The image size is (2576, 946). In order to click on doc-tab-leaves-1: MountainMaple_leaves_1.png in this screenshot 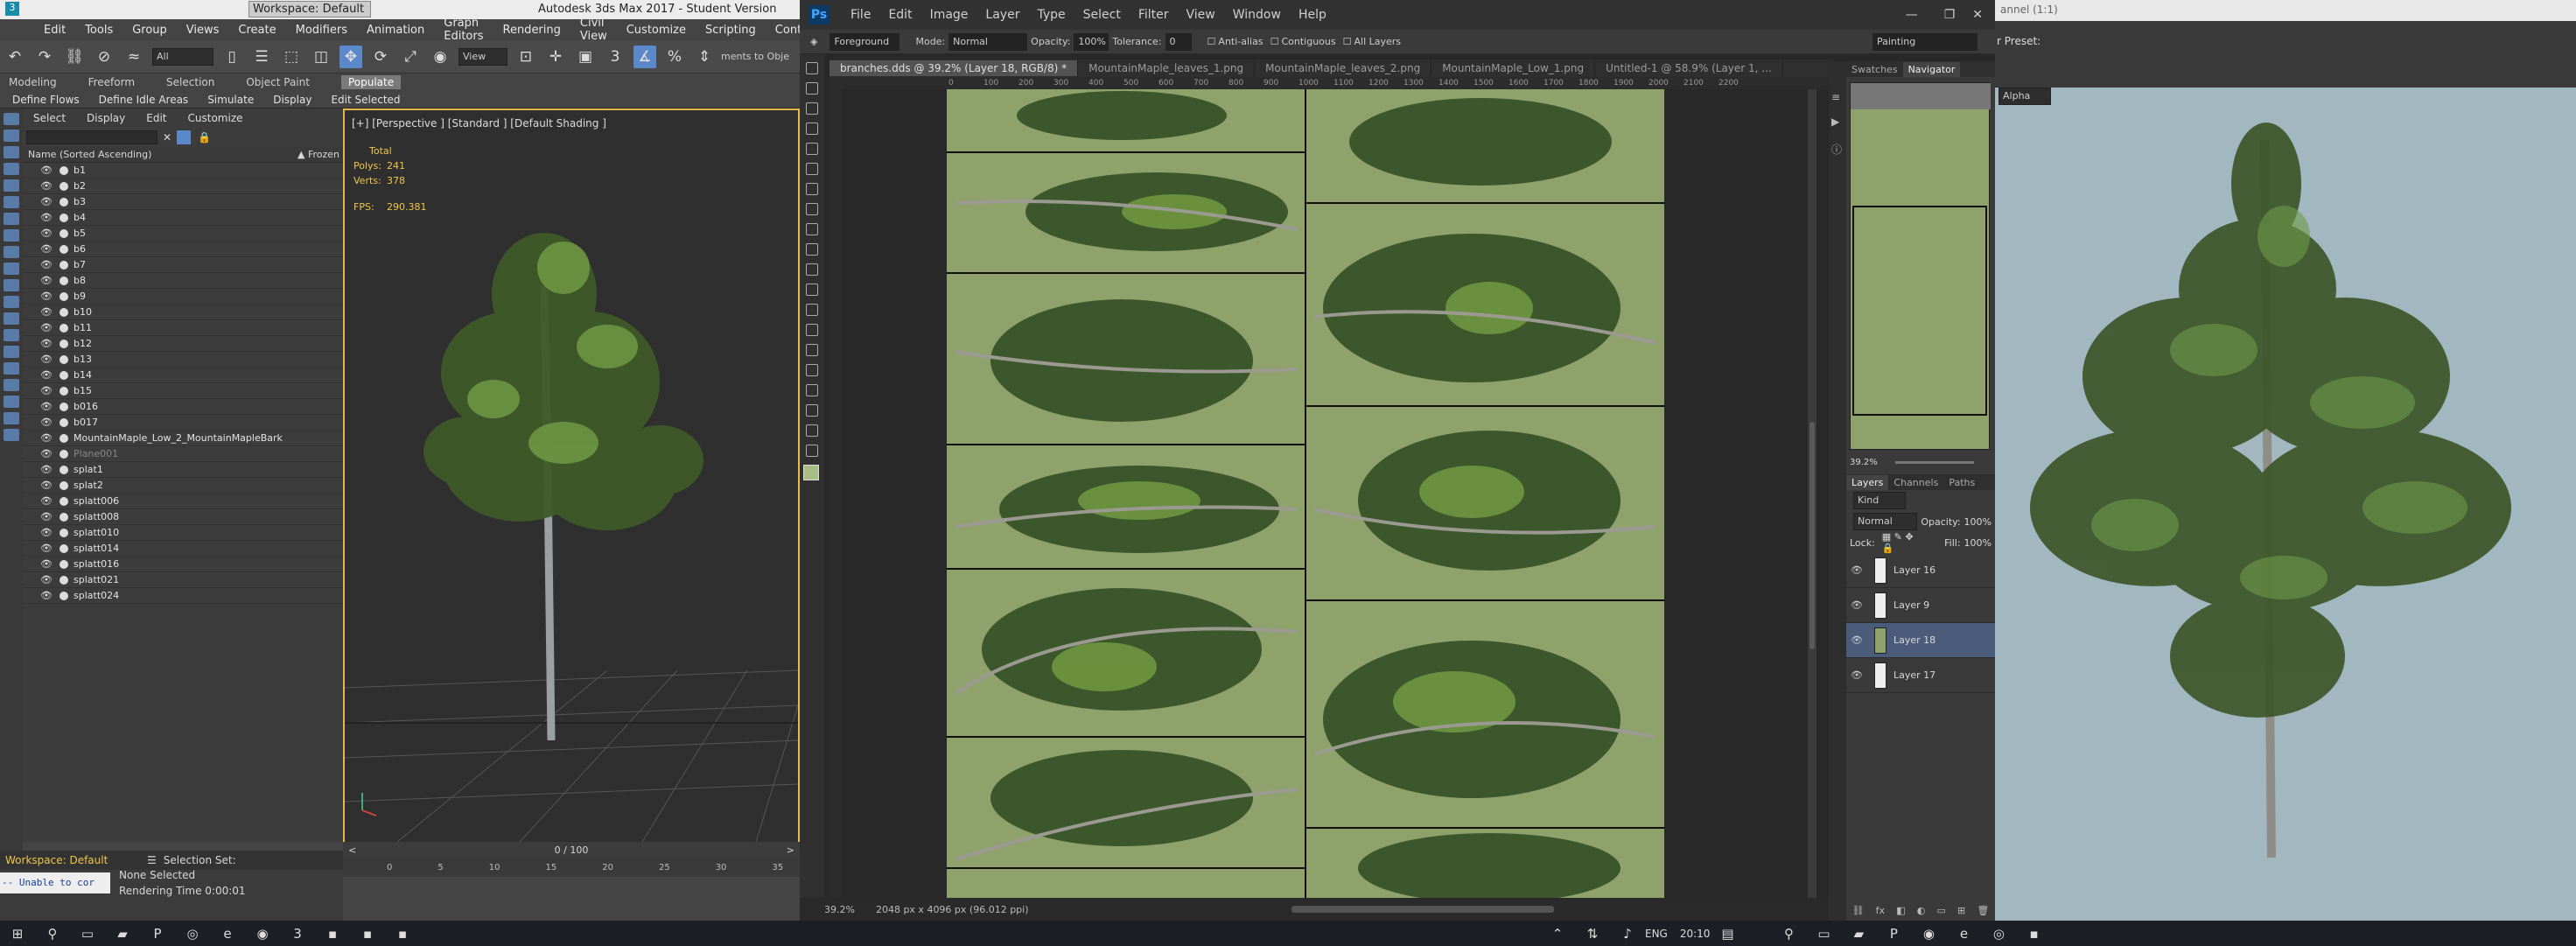, I will do `click(1167, 68)`.